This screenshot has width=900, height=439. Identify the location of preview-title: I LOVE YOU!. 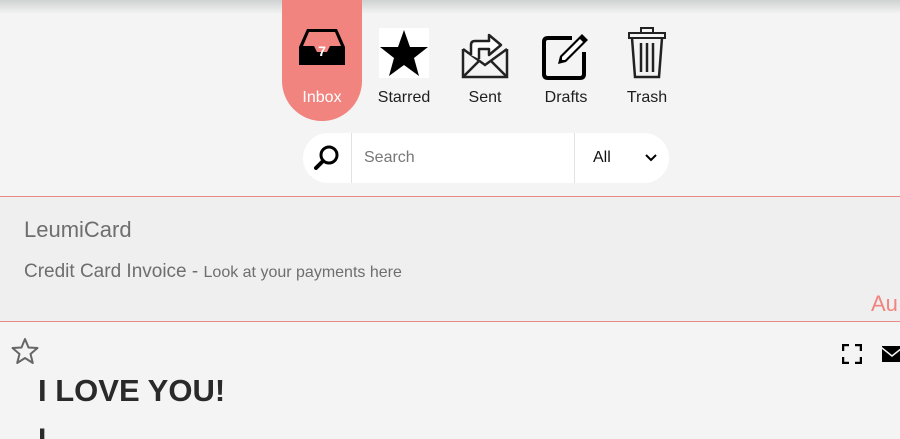
(132, 390).